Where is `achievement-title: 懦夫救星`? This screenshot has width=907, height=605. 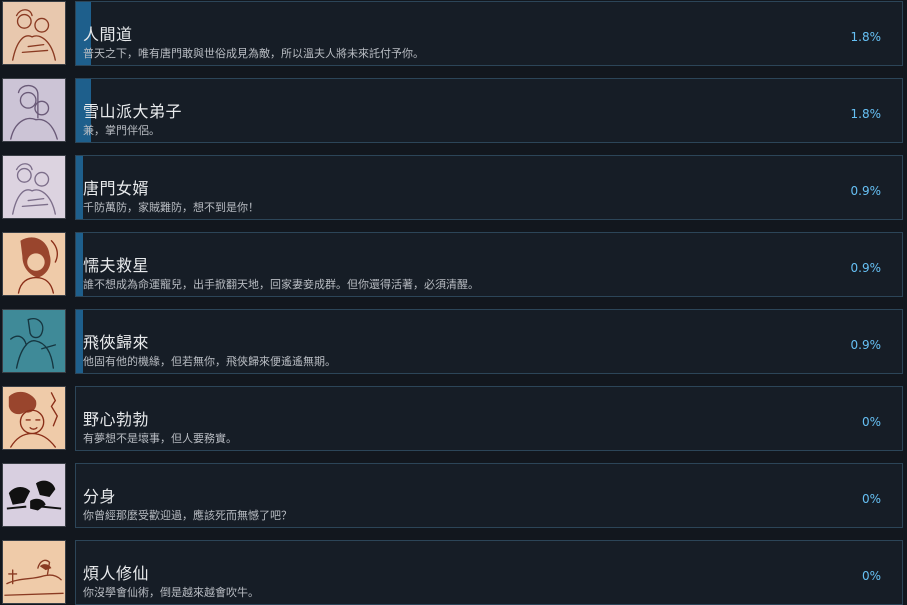
achievement-title: 懦夫救星 is located at coordinates (116, 265).